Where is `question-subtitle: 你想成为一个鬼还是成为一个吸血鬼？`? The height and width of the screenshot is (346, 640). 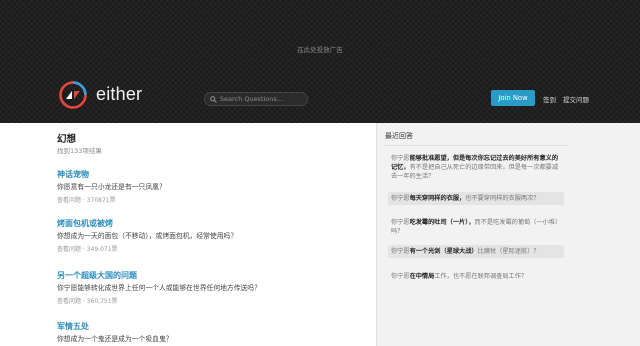 question-subtitle: 你想成为一个鬼还是成为一个吸血鬼？ is located at coordinates (115, 339).